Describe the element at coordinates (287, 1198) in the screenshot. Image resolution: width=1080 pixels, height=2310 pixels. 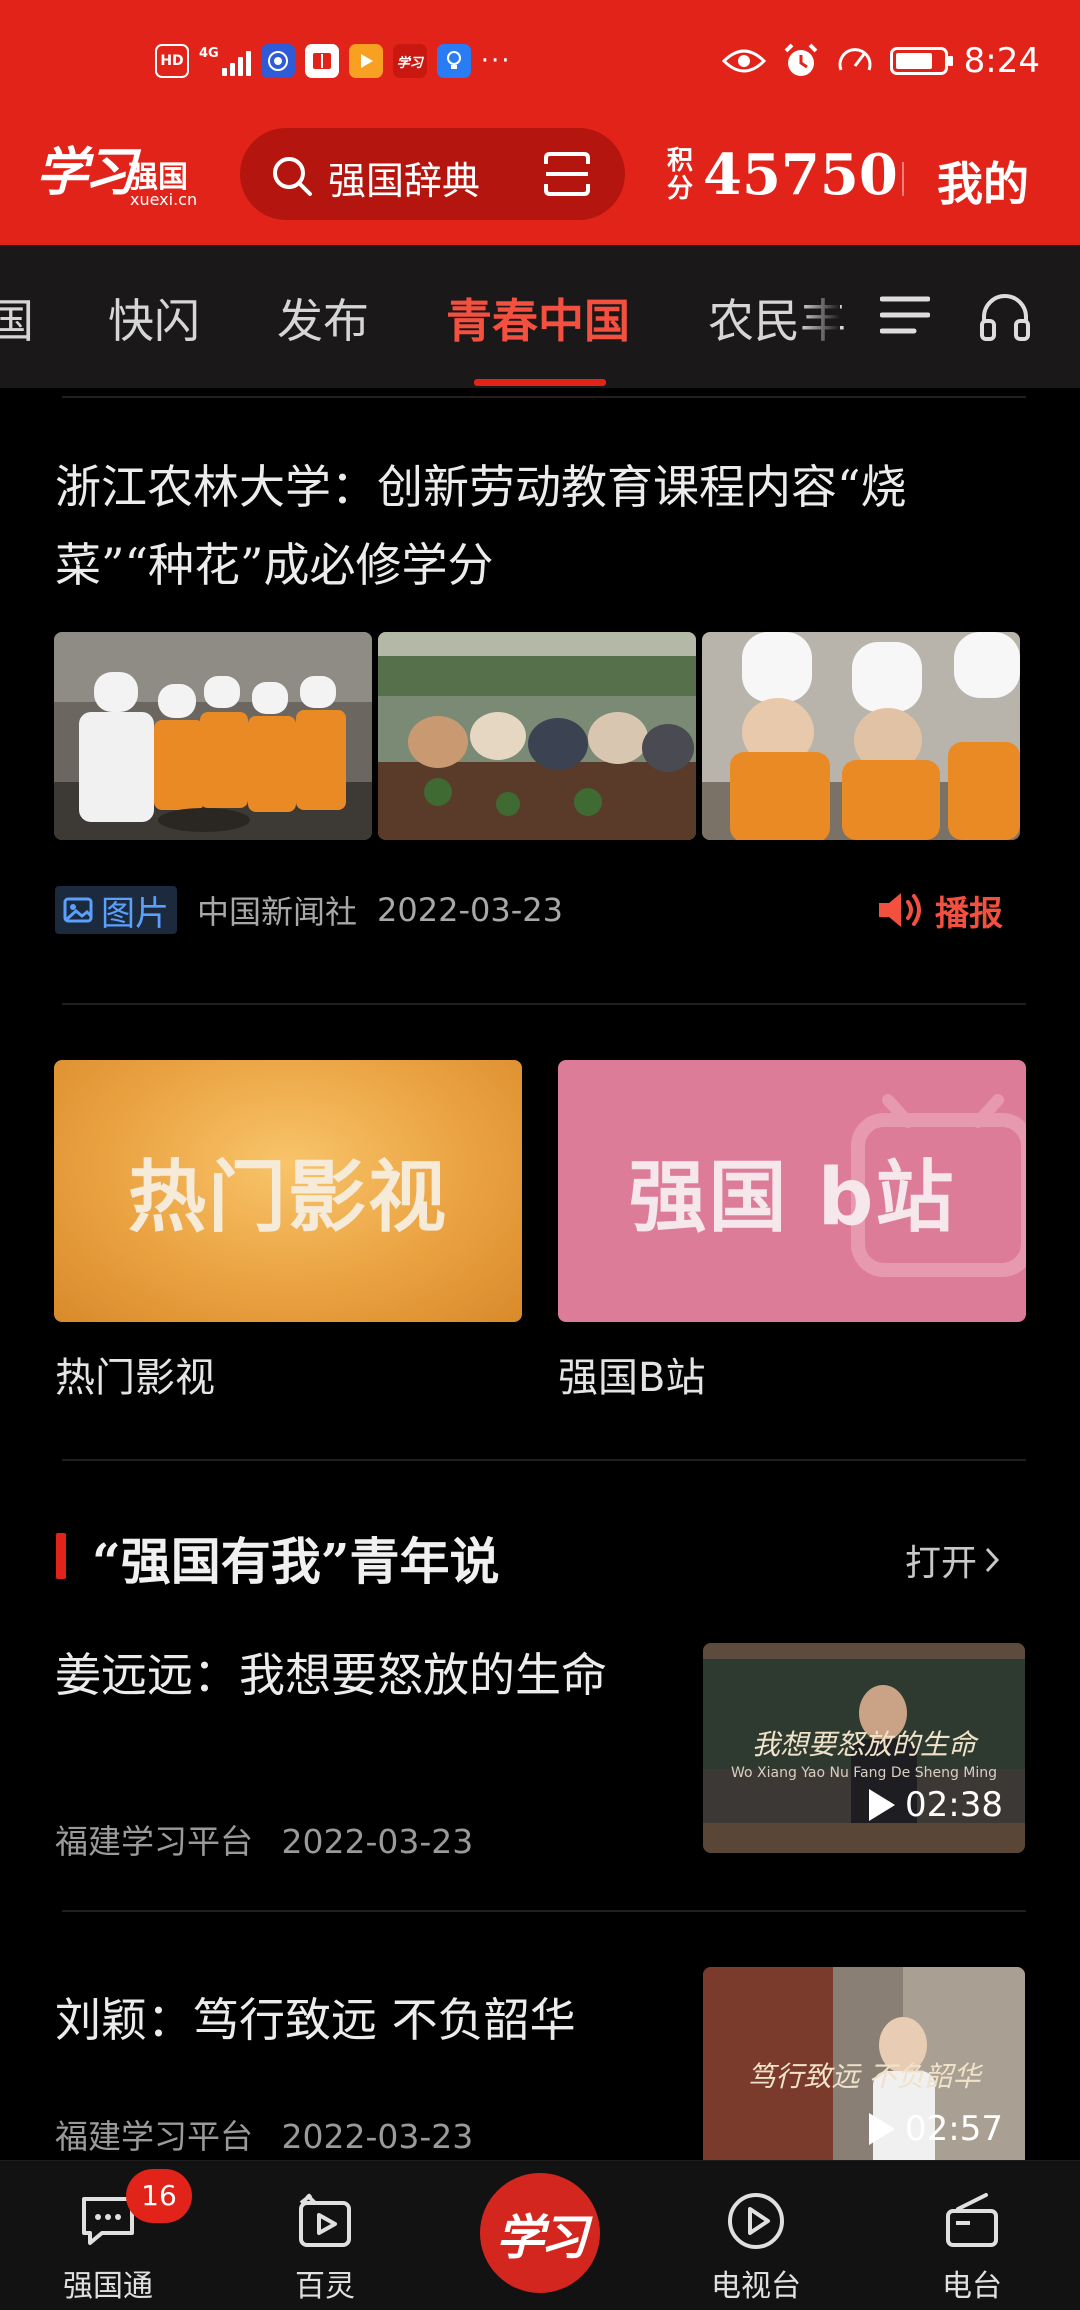
I see `card-hot-movies-image-text: 热门影视` at that location.